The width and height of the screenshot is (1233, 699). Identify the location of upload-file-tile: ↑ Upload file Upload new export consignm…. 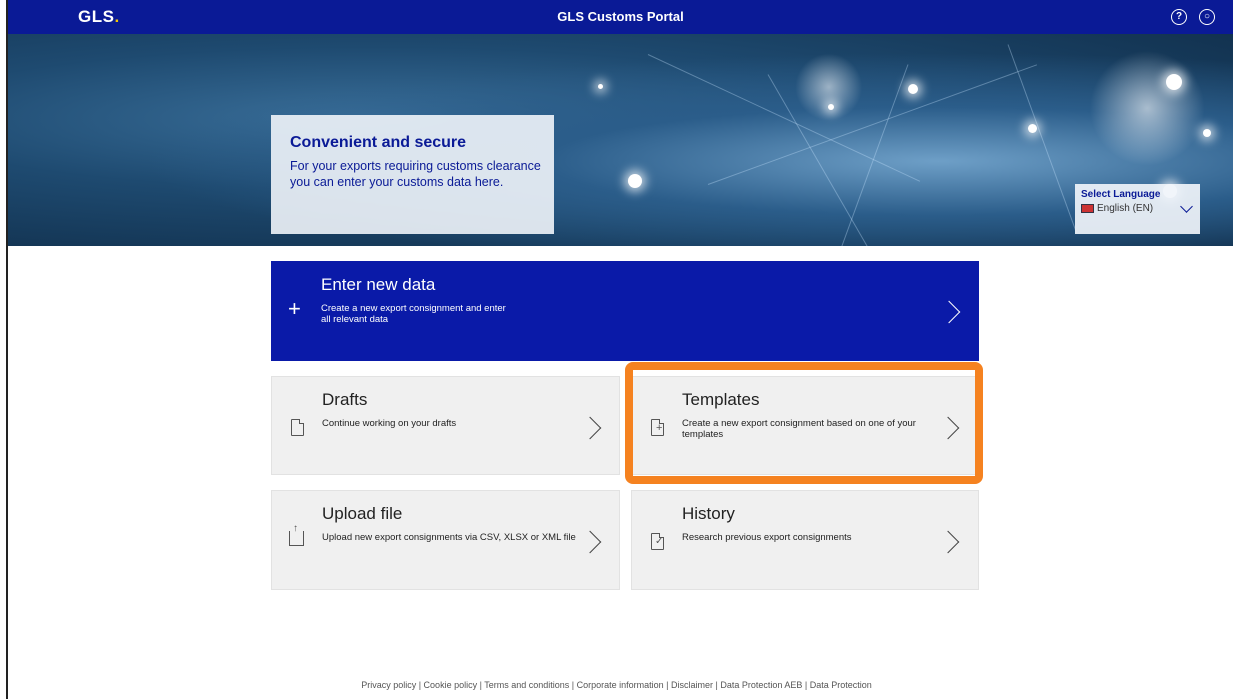
(445, 540).